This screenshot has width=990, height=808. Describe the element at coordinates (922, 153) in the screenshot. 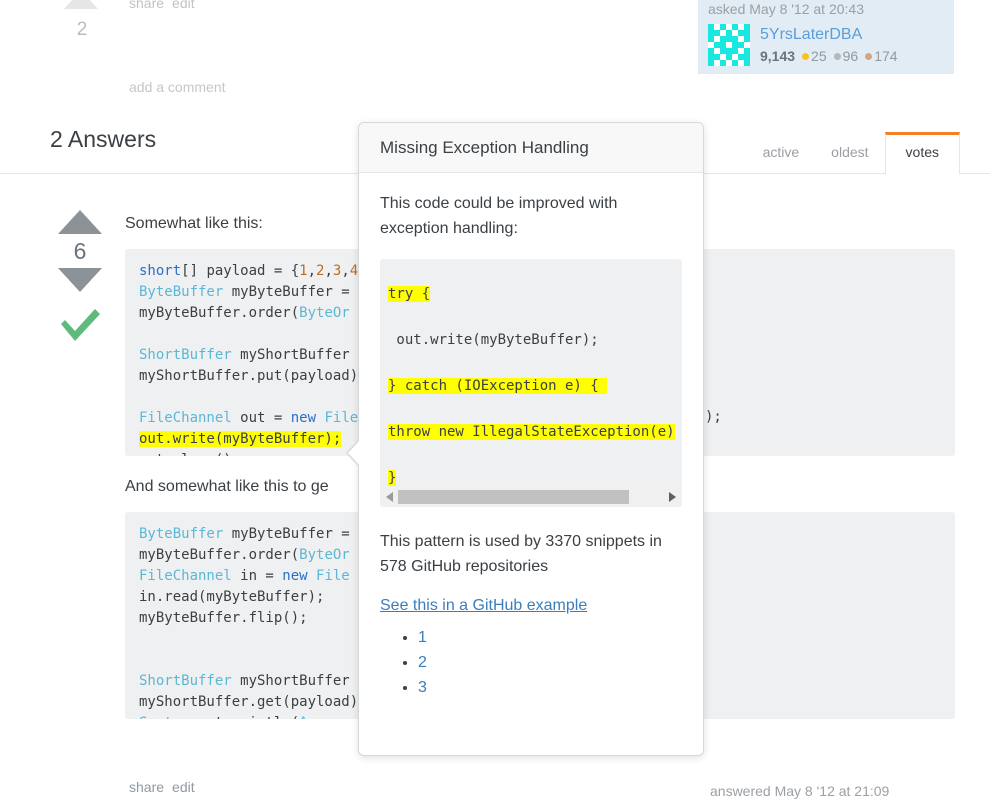

I see `tab-votes: votes` at that location.